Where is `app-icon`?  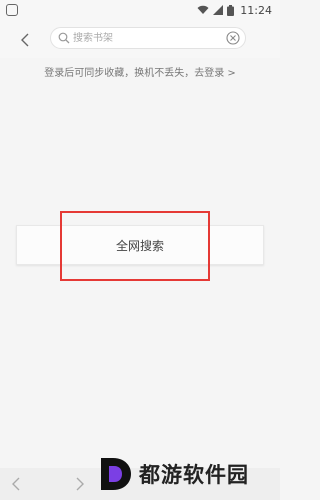 app-icon is located at coordinates (12, 10).